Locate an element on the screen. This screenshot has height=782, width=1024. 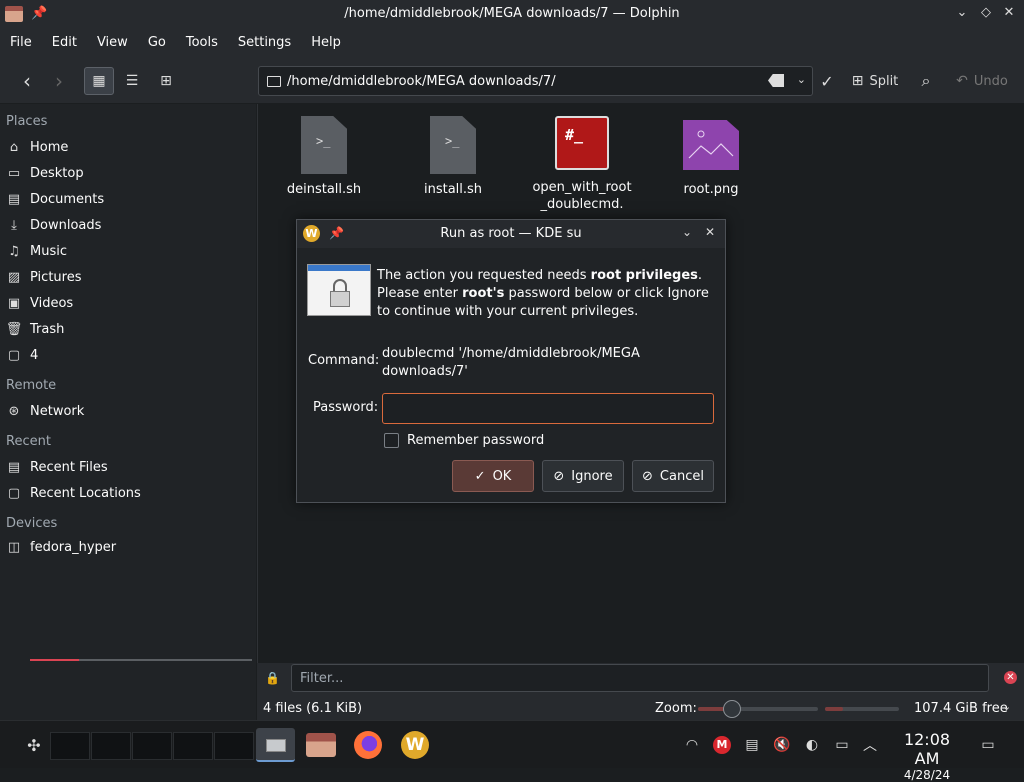
devices-heading: Devices is located at coordinates (32, 523).